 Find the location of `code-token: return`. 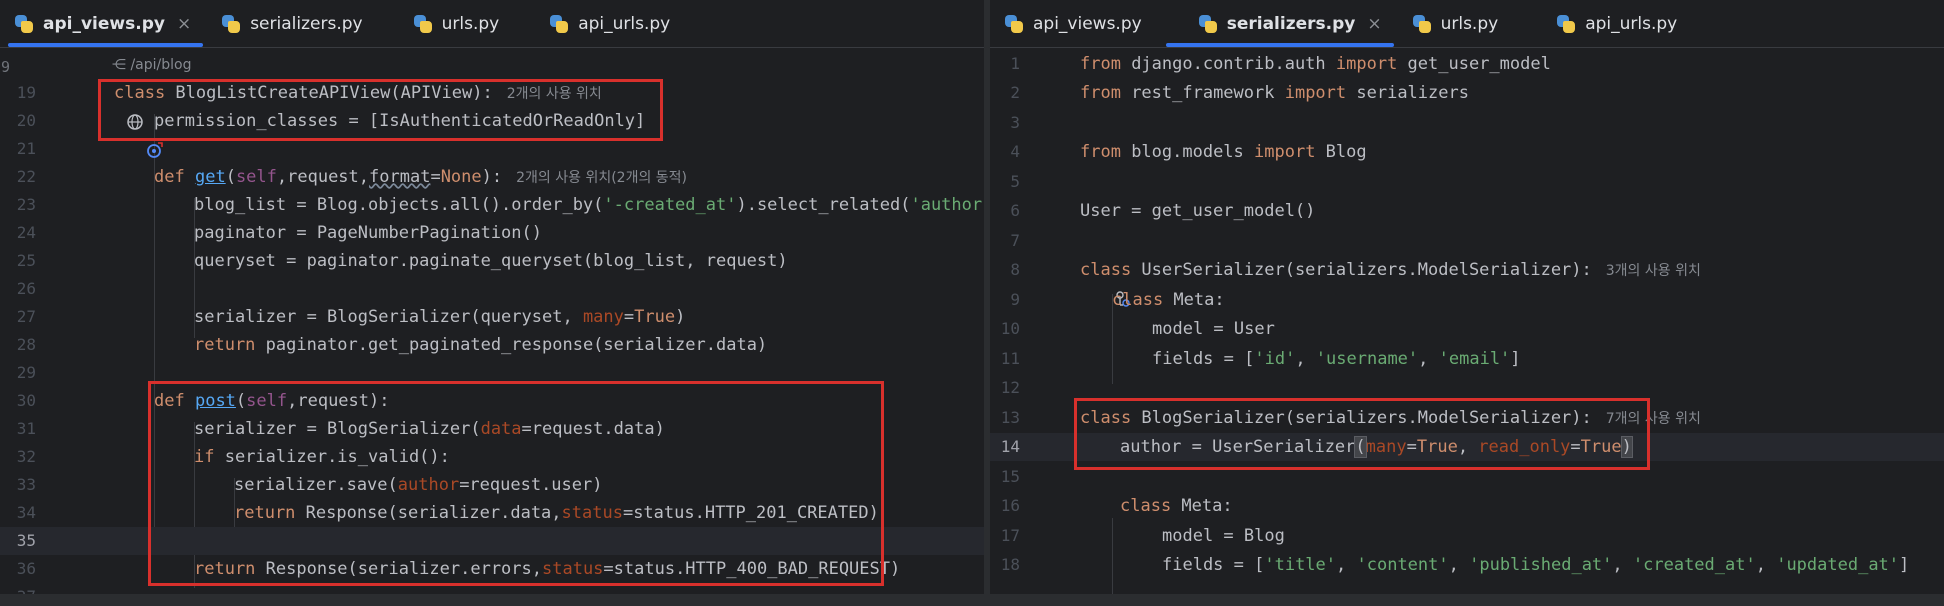

code-token: return is located at coordinates (225, 345).